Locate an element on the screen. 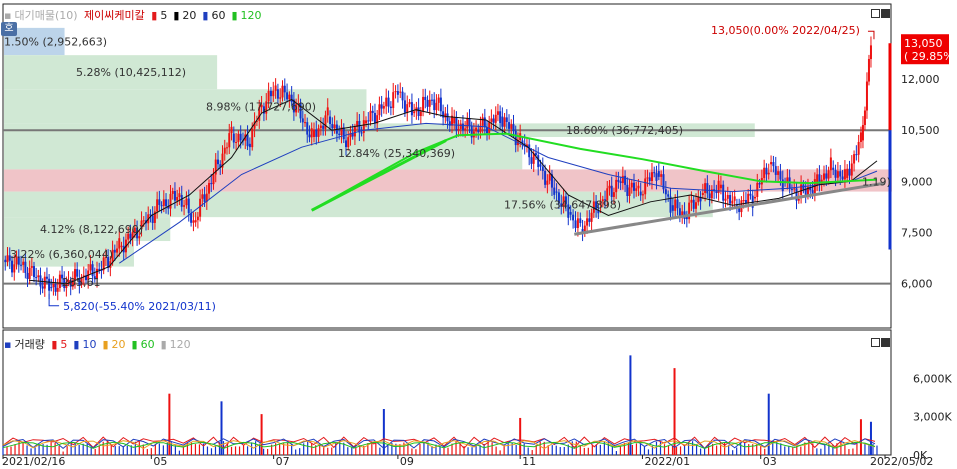  volume-label: 거래량 is located at coordinates (29, 344).